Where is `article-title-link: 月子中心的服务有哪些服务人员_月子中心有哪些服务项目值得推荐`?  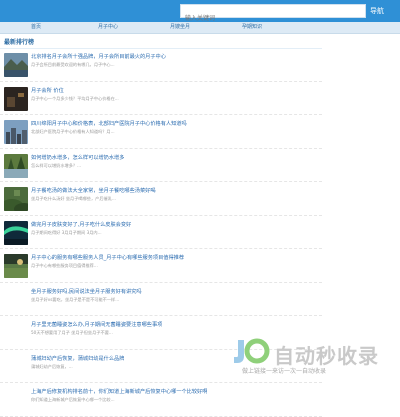 article-title-link: 月子中心的服务有哪些服务人员_月子中心有哪些服务项目值得推荐 is located at coordinates (107, 257).